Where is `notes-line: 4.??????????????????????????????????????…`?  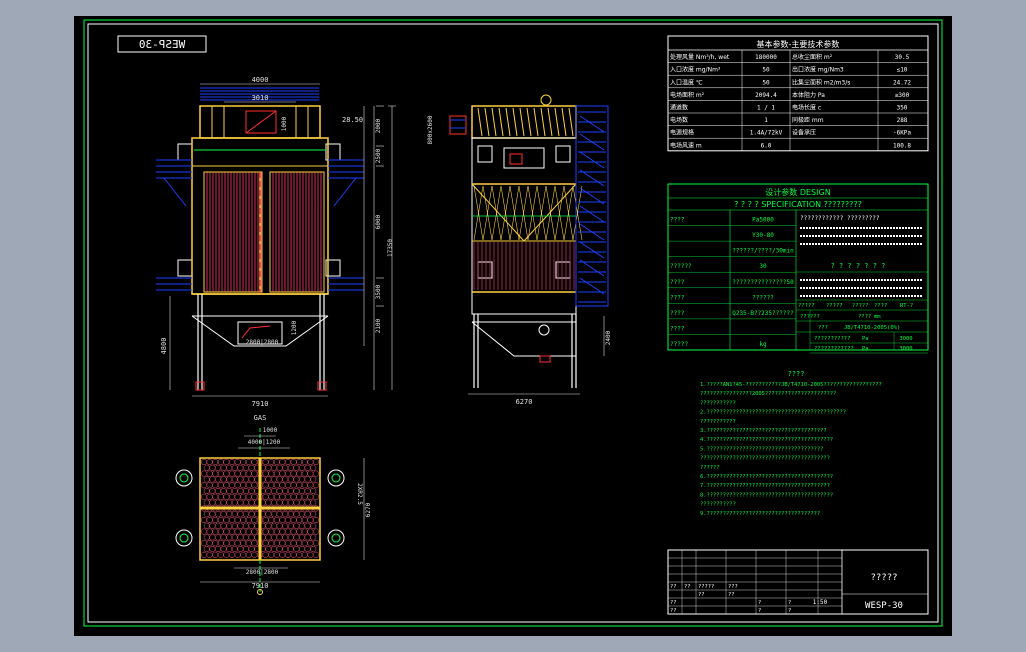 notes-line: 4.??????????????????????????????????????… is located at coordinates (766, 440).